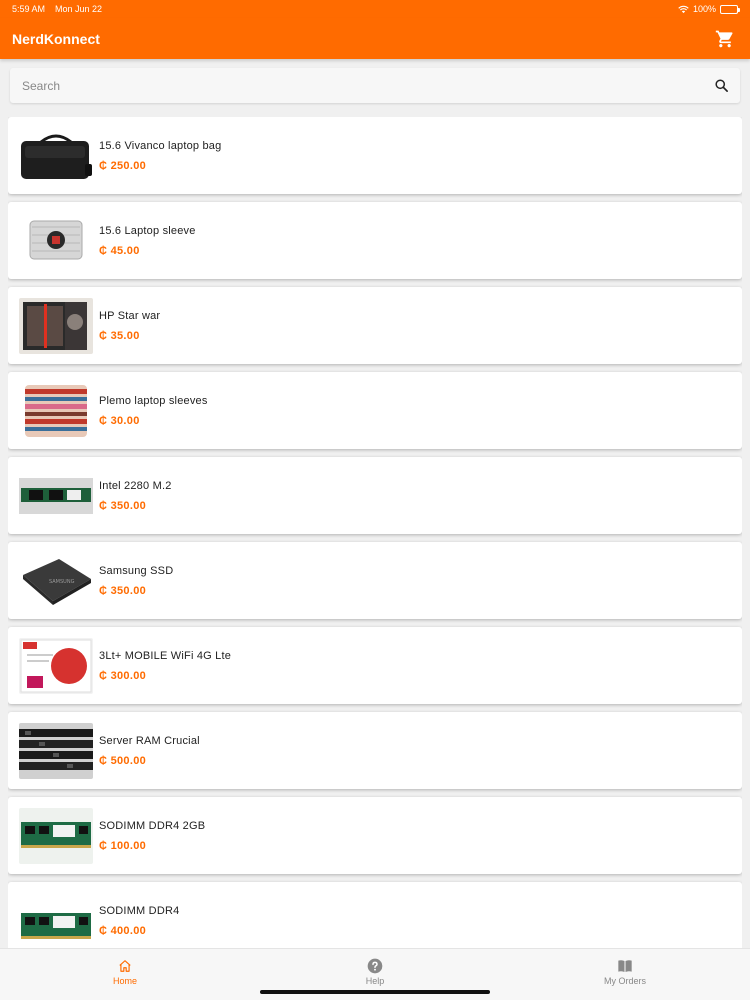  What do you see at coordinates (165, 655) in the screenshot?
I see `product-name: 3Lt+ MOBILE WiFi 4G Lte` at bounding box center [165, 655].